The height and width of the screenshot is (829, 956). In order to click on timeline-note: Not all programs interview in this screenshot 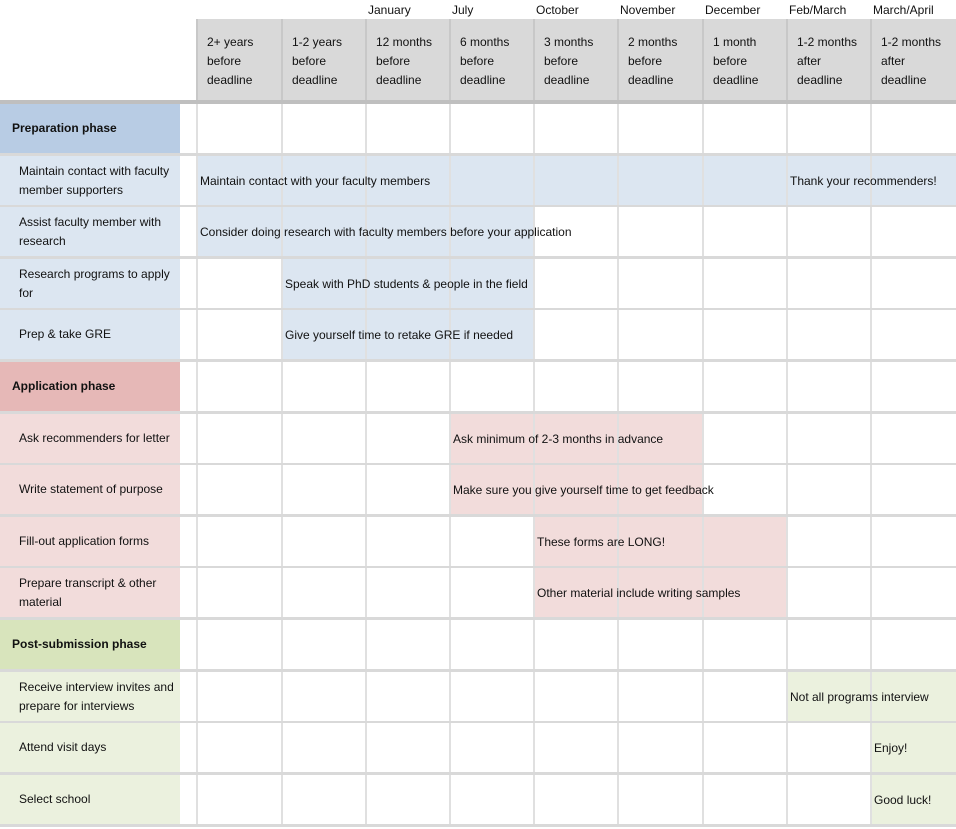, I will do `click(859, 696)`.